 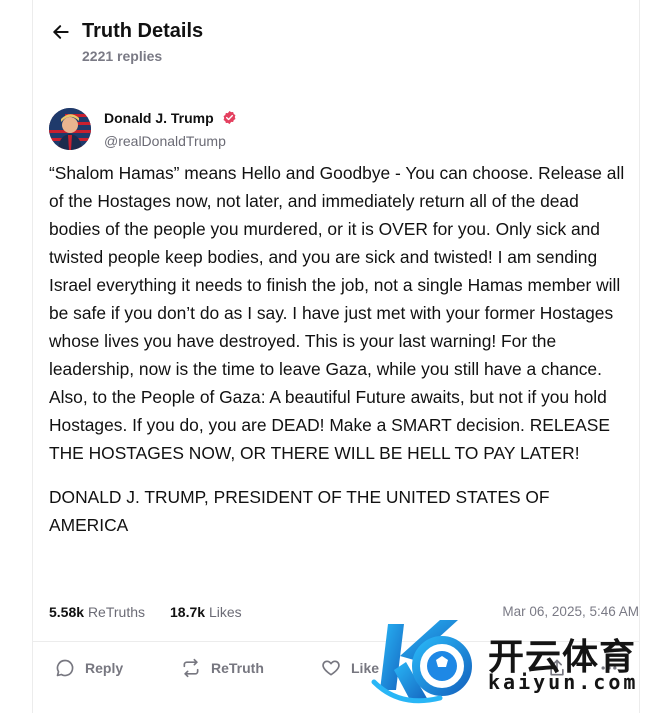 What do you see at coordinates (237, 668) in the screenshot?
I see `retruth-label: ReTruth` at bounding box center [237, 668].